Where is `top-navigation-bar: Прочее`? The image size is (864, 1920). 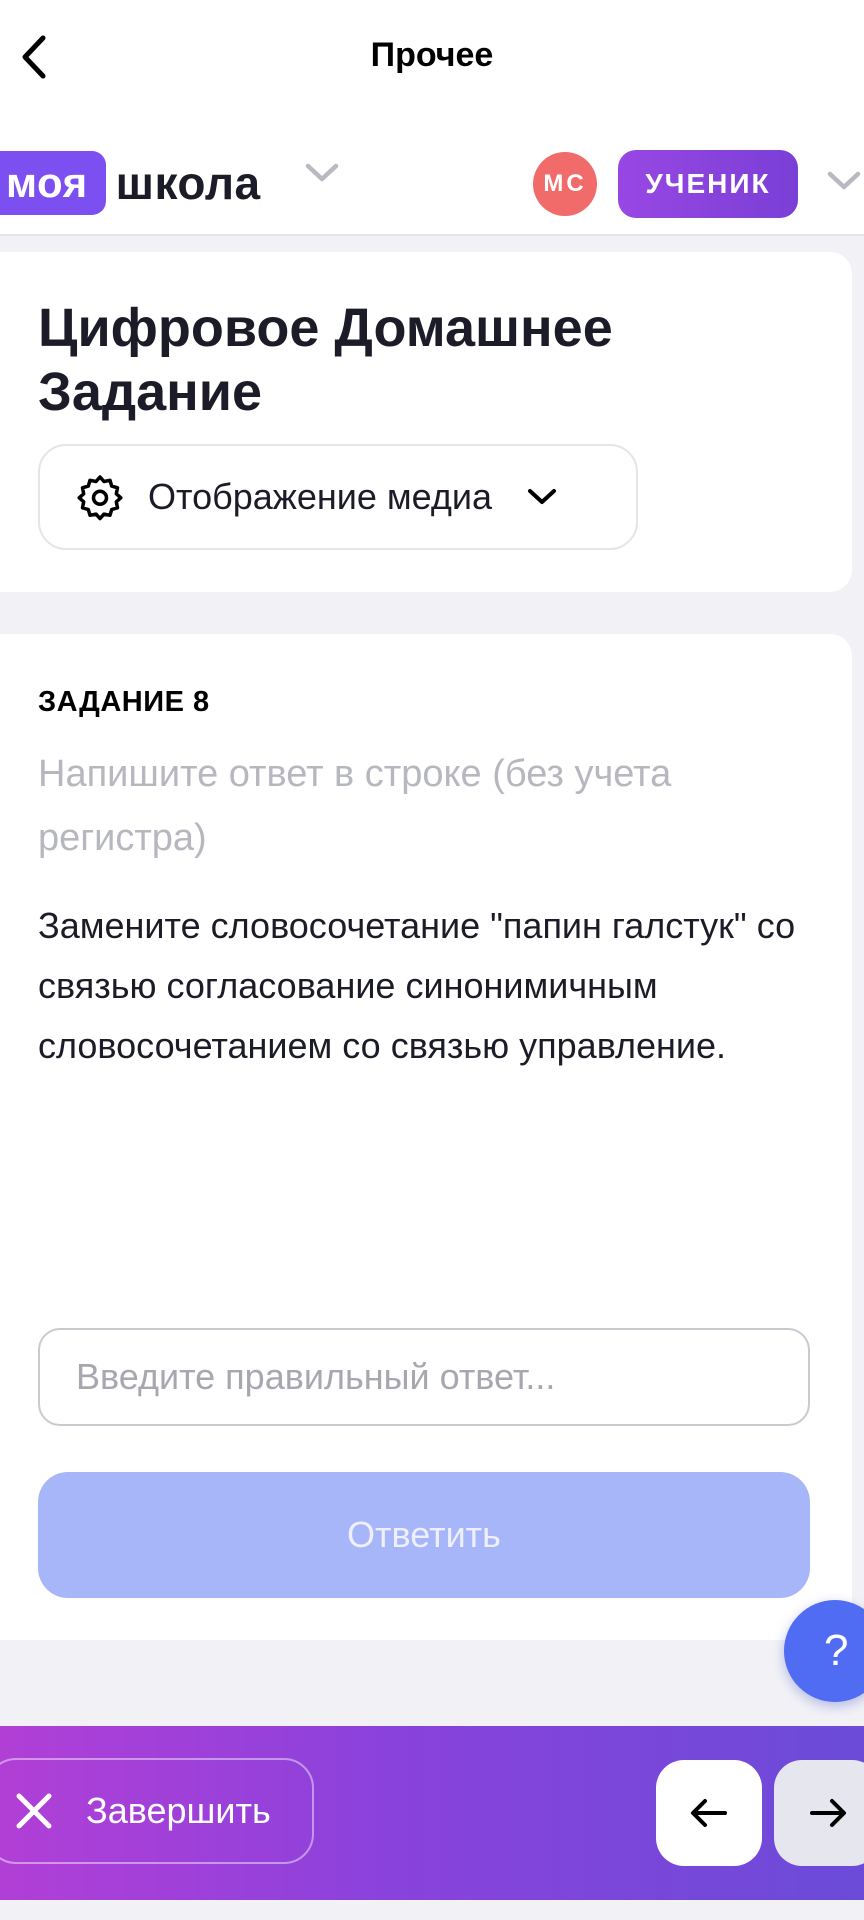 top-navigation-bar: Прочее is located at coordinates (432, 59).